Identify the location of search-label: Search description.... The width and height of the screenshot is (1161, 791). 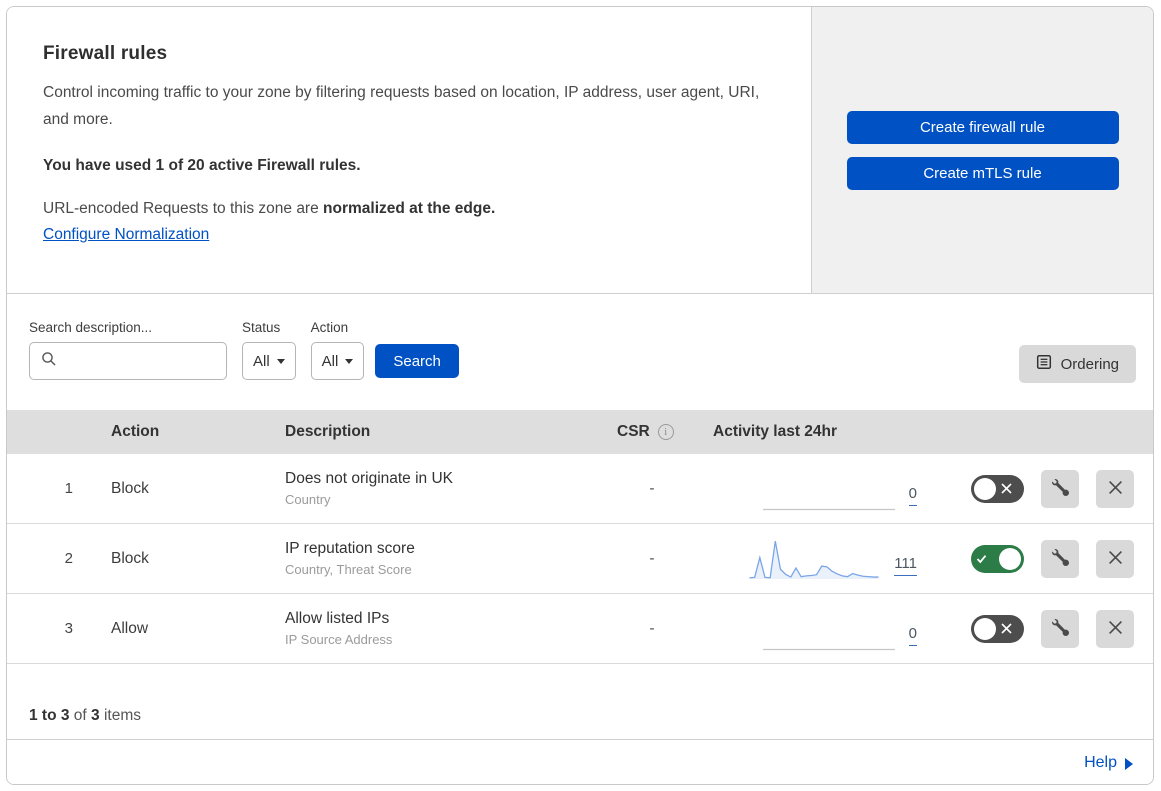
(91, 327).